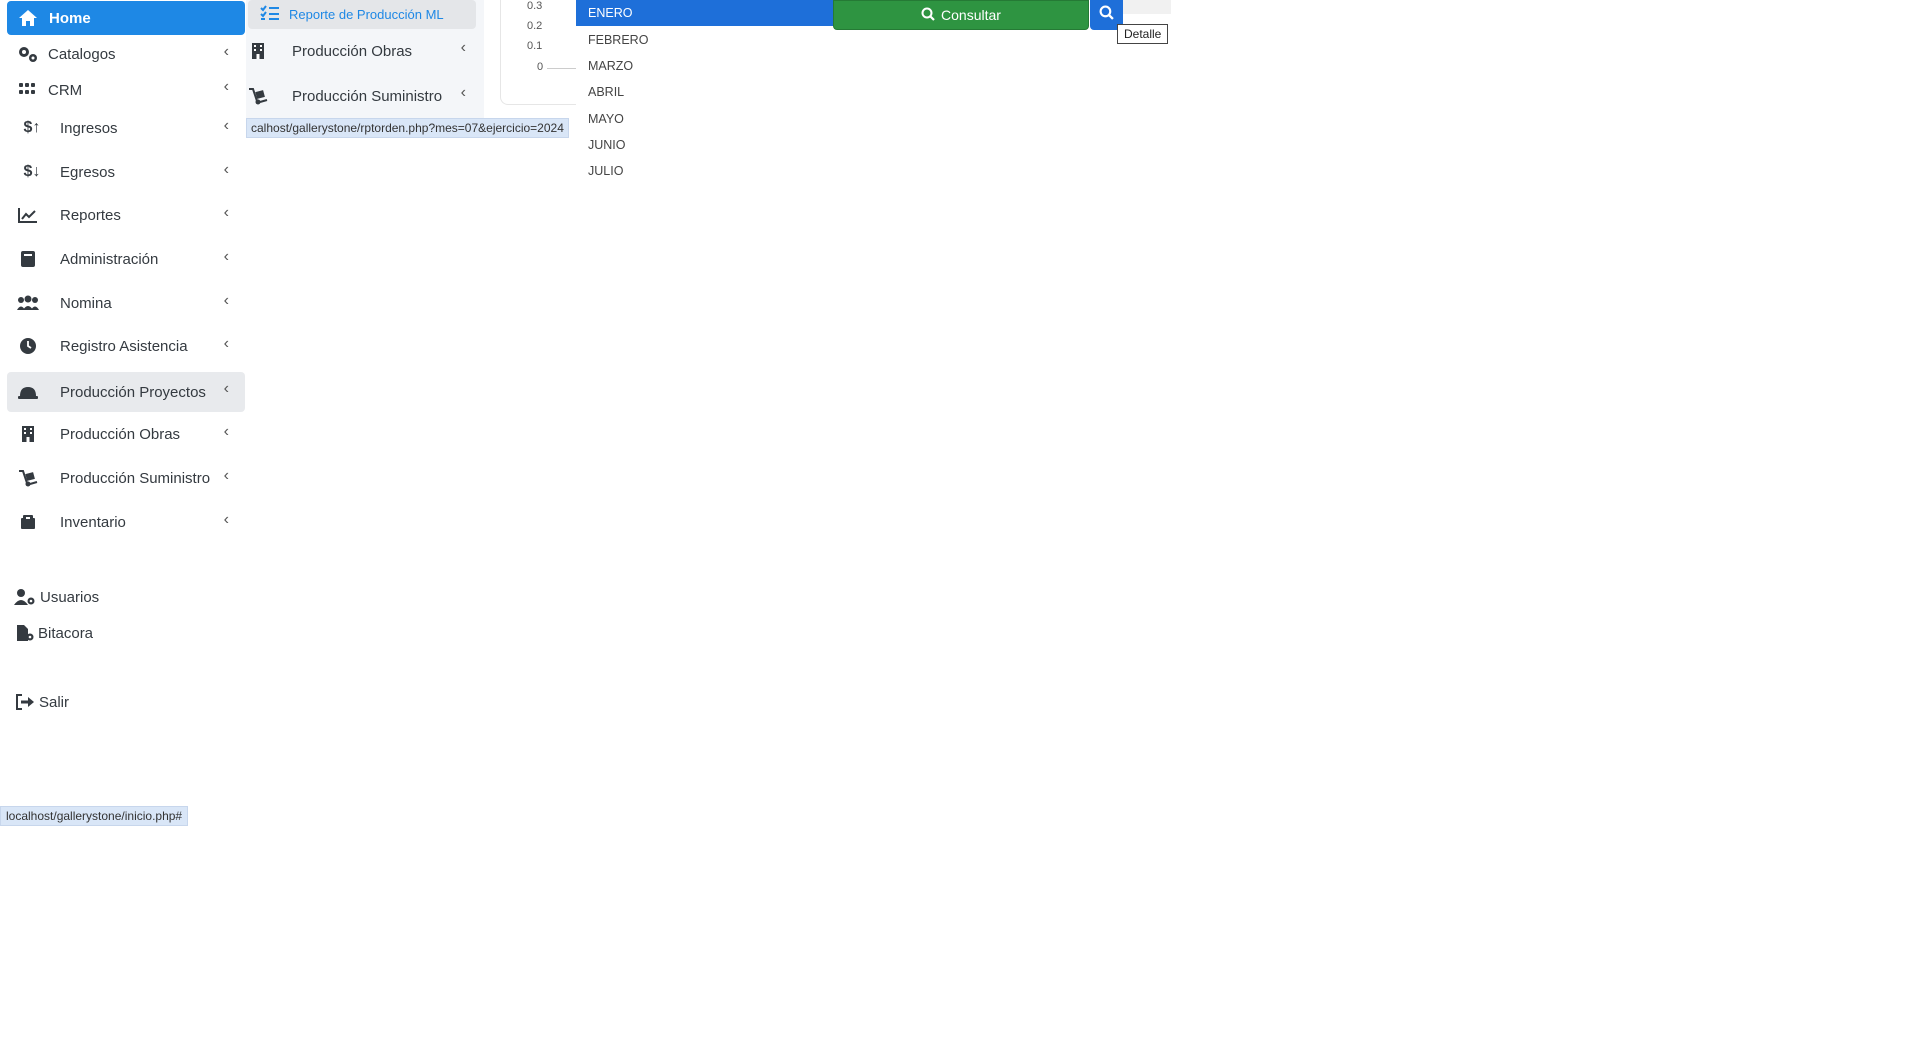 The image size is (1930, 1050). I want to click on toolbar-strip, so click(1147, 7).